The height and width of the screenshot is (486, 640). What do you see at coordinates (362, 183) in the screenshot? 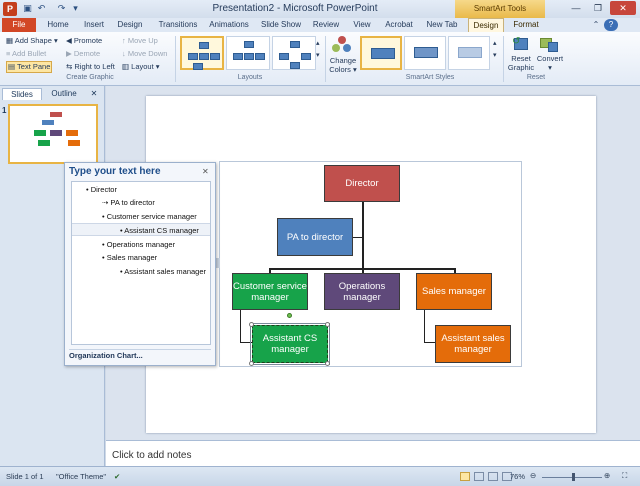
I see `node-director: Director` at bounding box center [362, 183].